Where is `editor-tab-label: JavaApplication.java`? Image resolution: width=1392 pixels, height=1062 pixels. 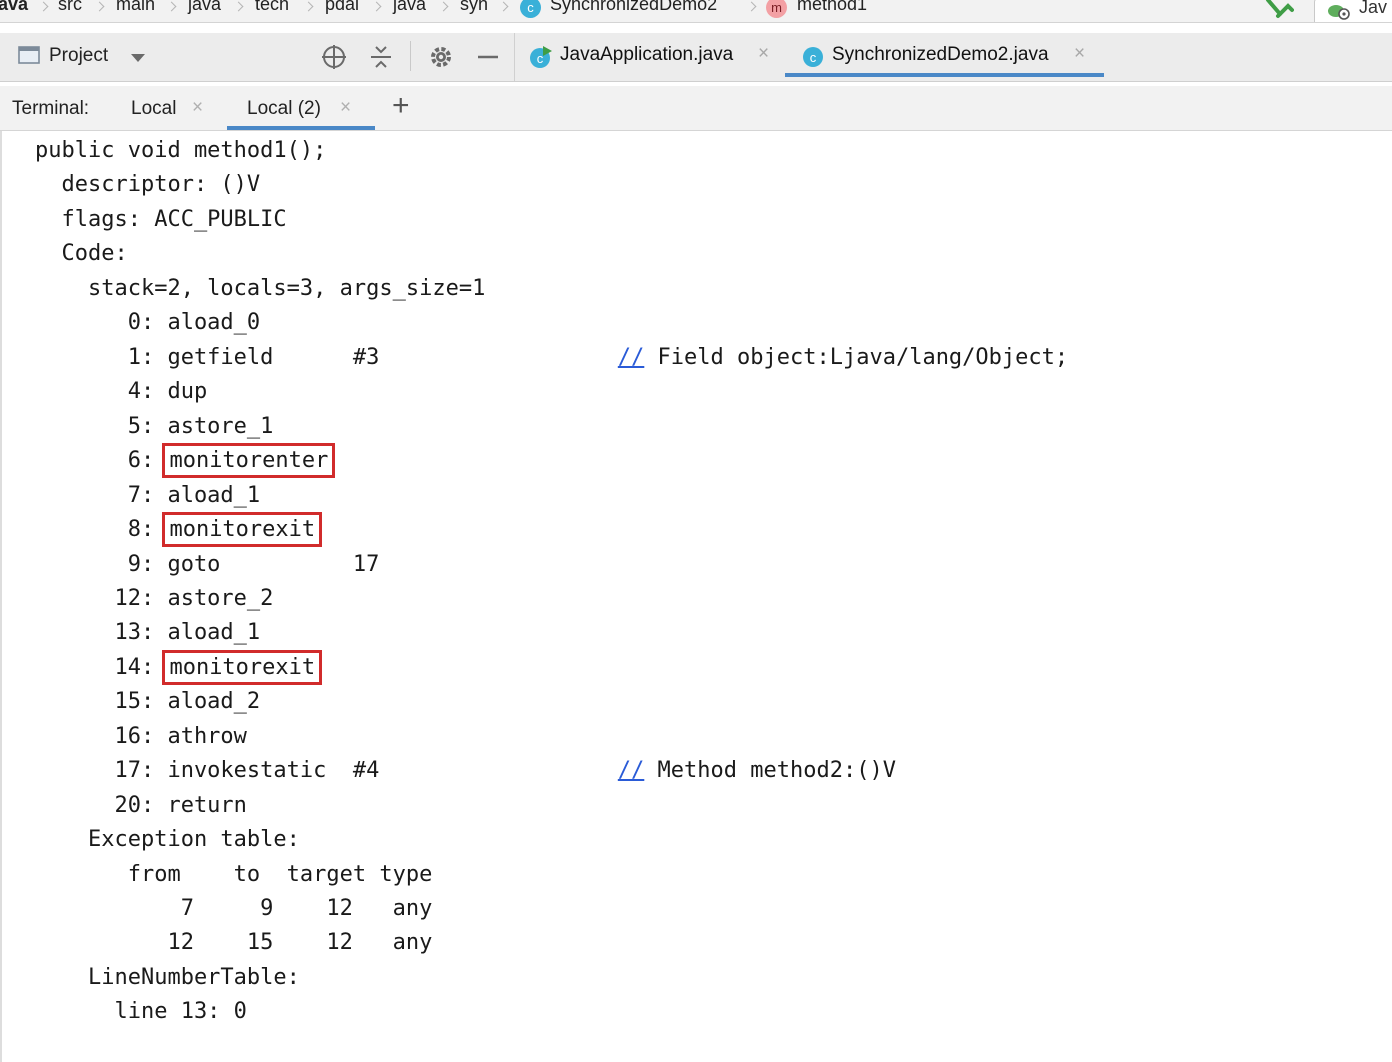
editor-tab-label: JavaApplication.java is located at coordinates (647, 54).